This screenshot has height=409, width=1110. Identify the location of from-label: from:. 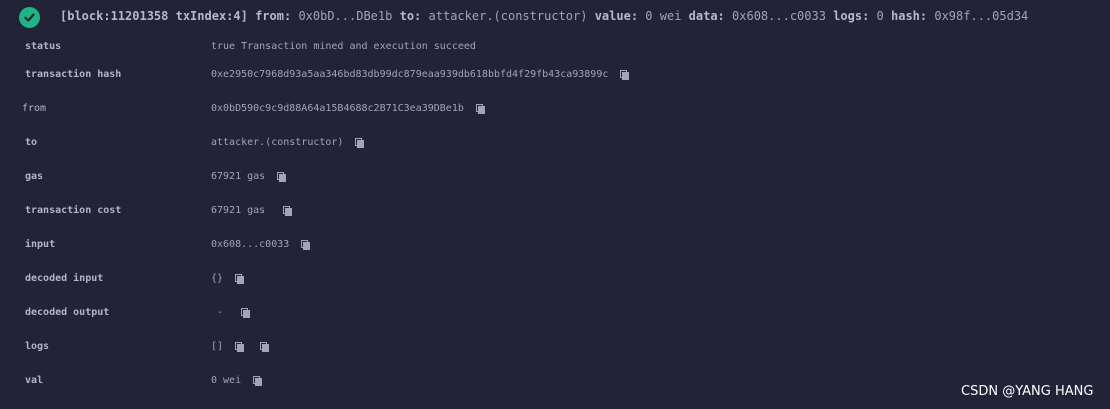
(273, 16).